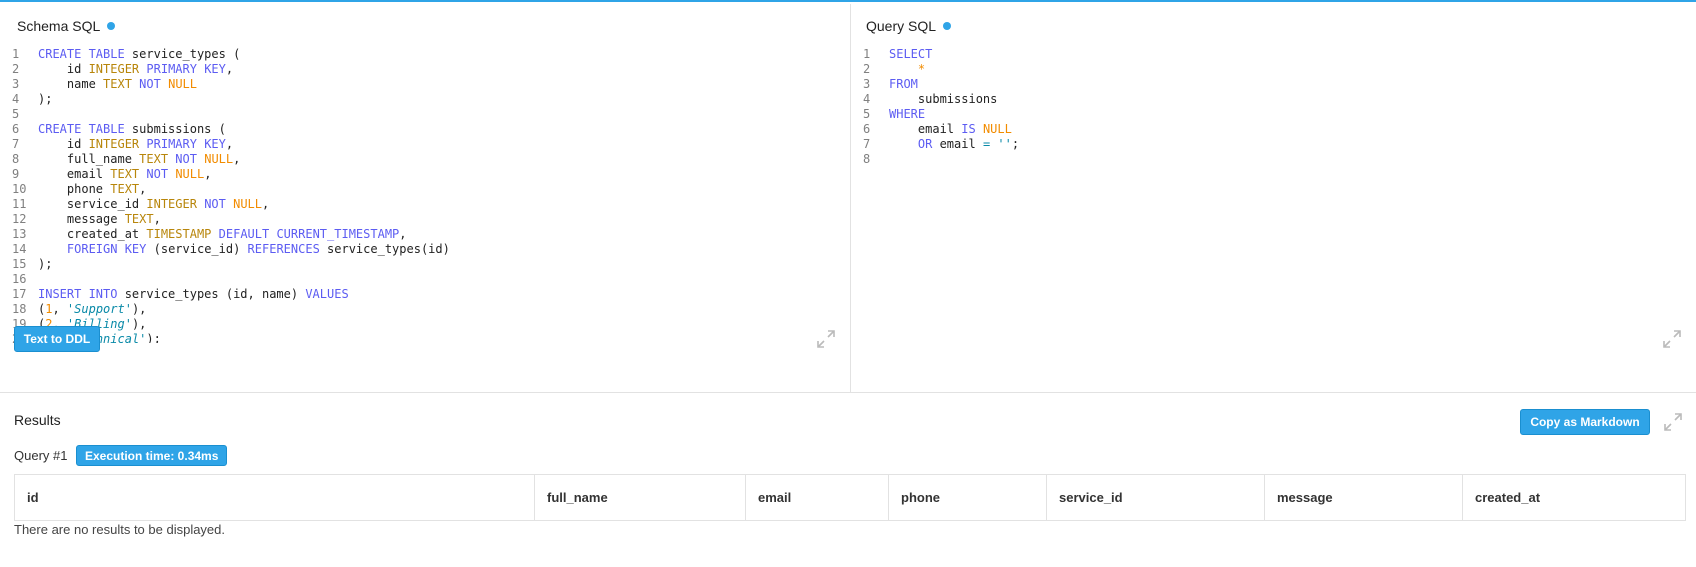  Describe the element at coordinates (426, 264) in the screenshot. I see `code-line: 15);` at that location.